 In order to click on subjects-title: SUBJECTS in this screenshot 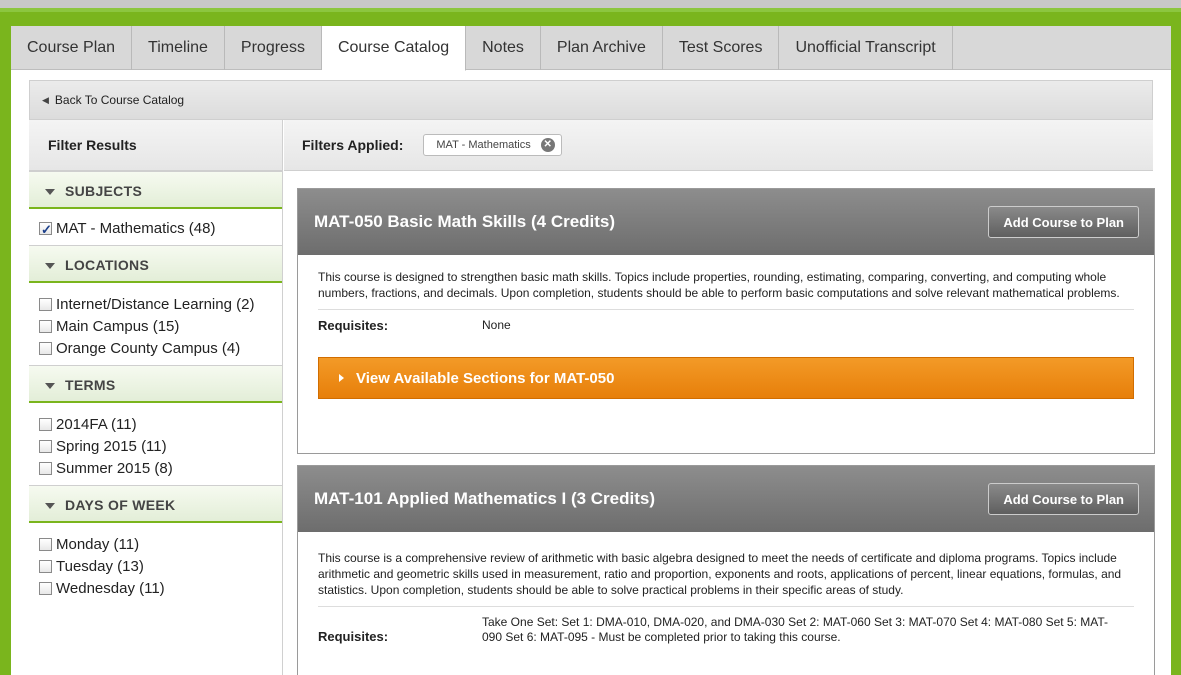, I will do `click(104, 191)`.